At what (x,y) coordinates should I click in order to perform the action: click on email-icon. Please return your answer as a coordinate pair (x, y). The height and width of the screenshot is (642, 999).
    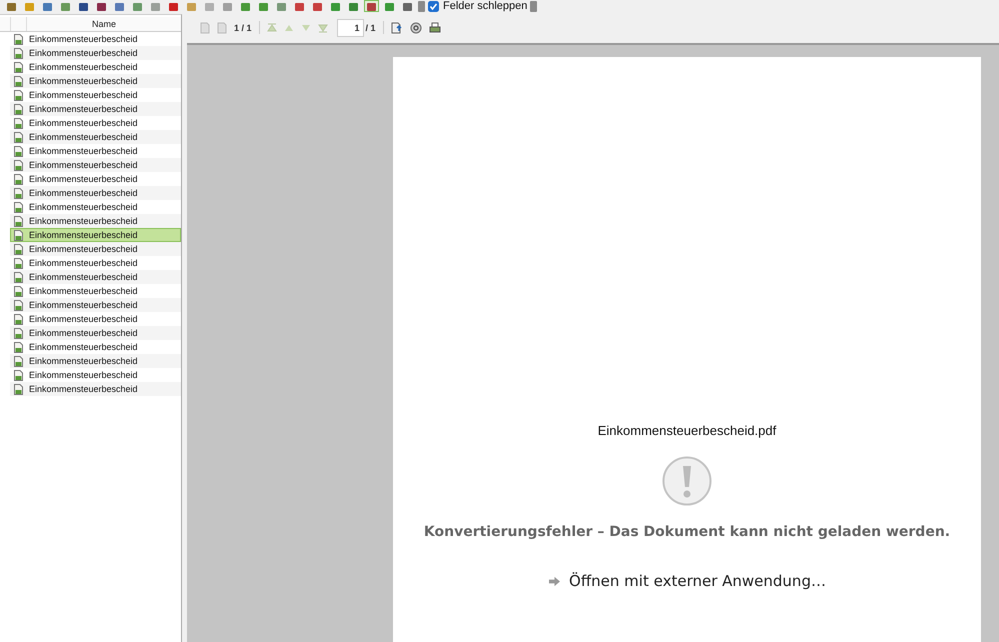
    Looking at the image, I should click on (416, 28).